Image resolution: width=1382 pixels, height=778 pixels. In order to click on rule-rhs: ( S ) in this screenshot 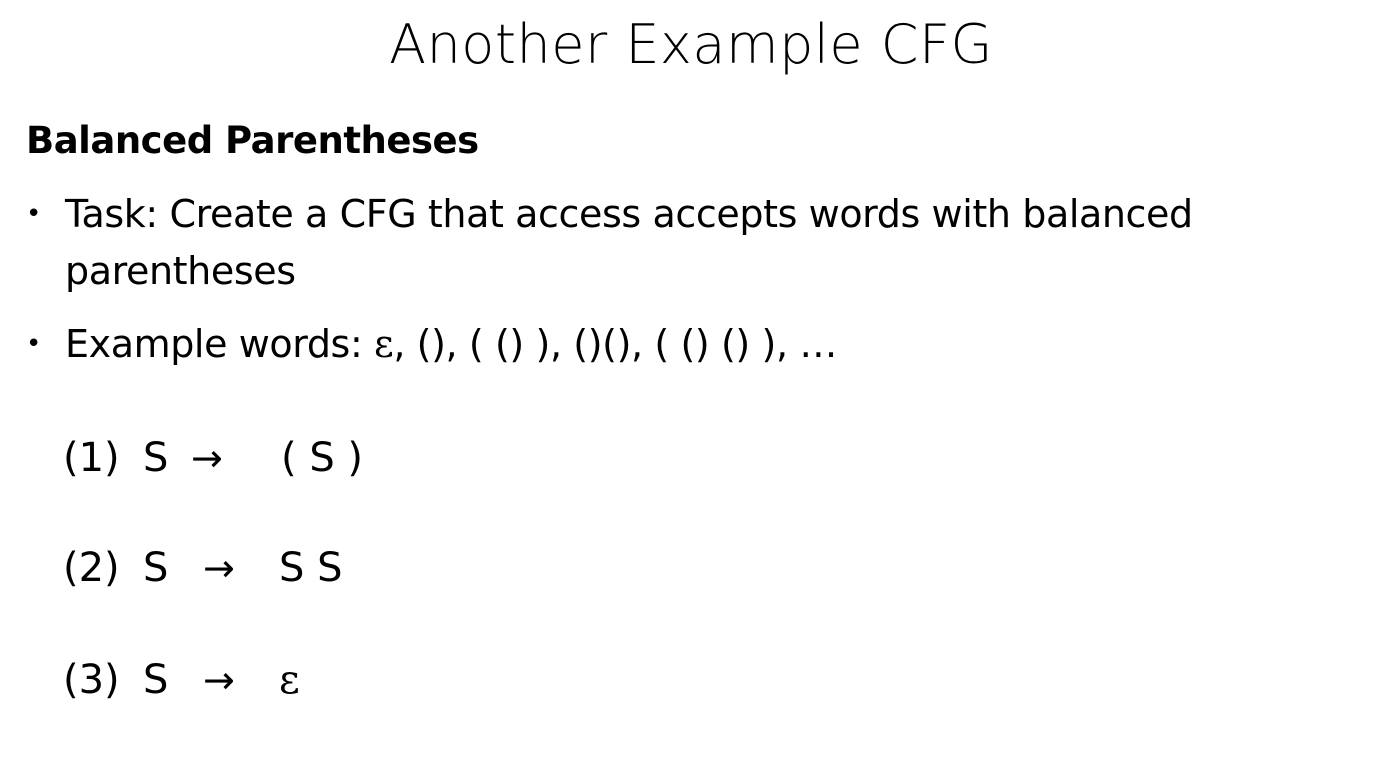, I will do `click(322, 458)`.